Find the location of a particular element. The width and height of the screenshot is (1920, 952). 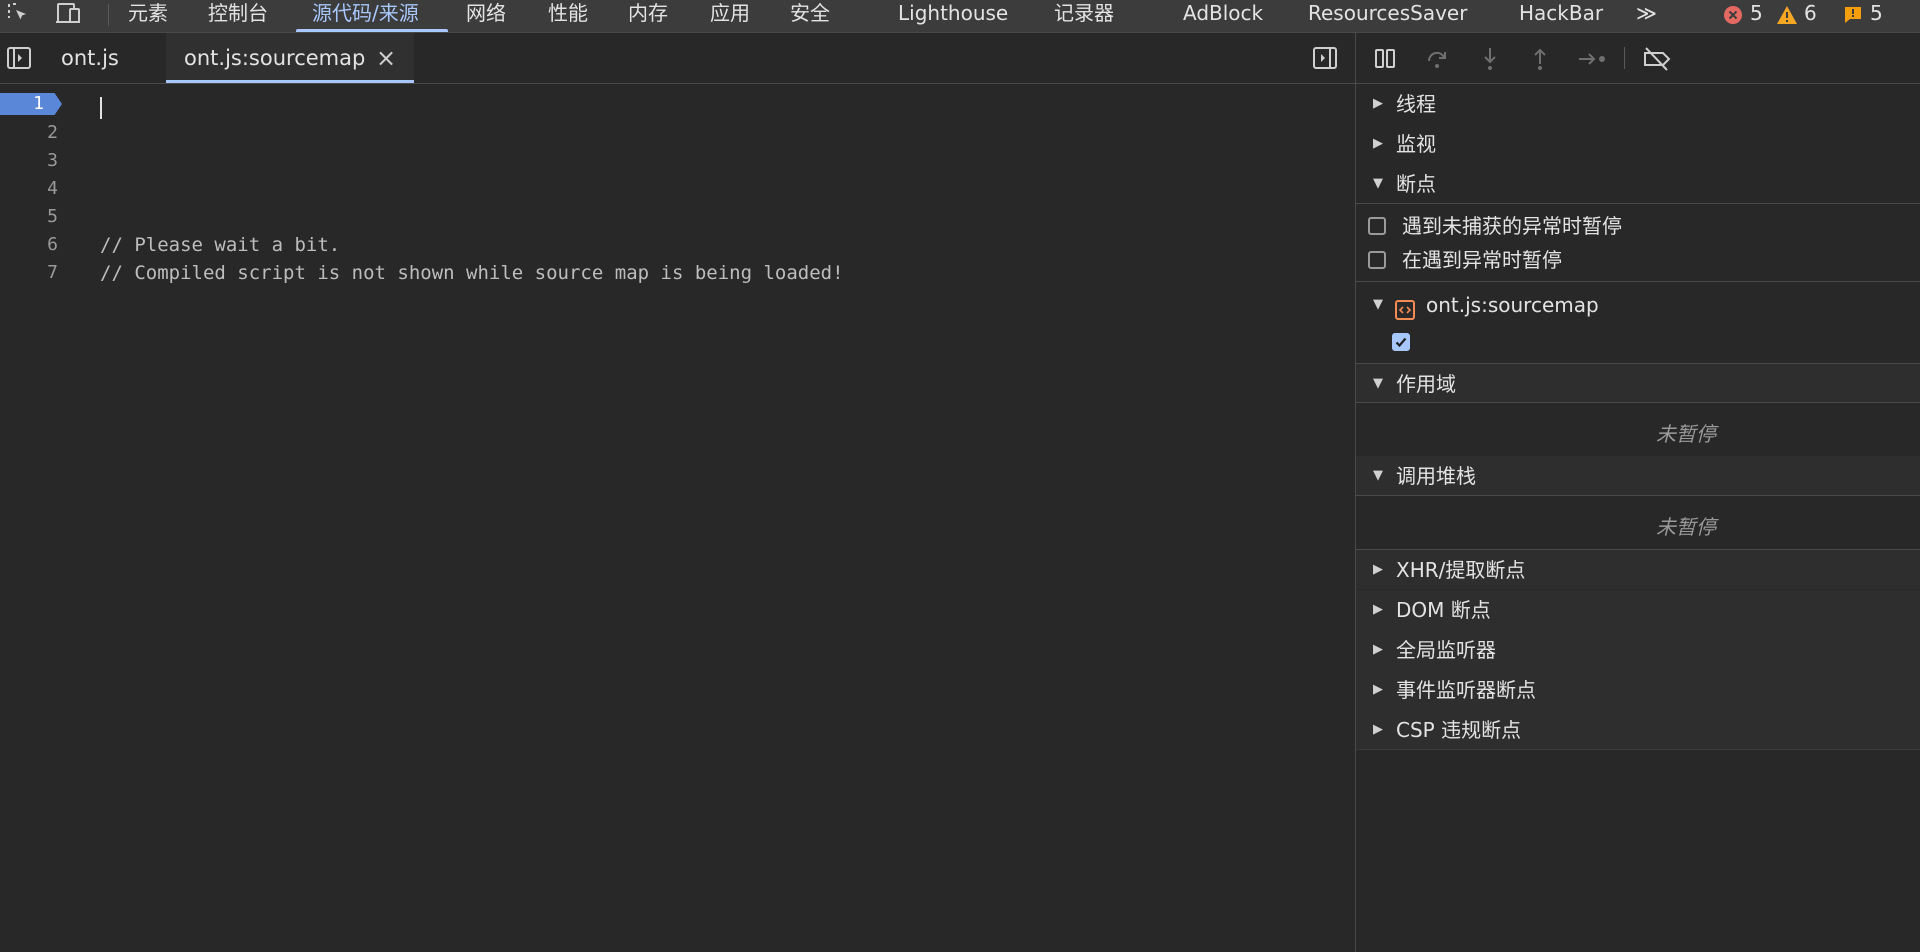

tab-sources: 源代码/来源 is located at coordinates (365, 16).